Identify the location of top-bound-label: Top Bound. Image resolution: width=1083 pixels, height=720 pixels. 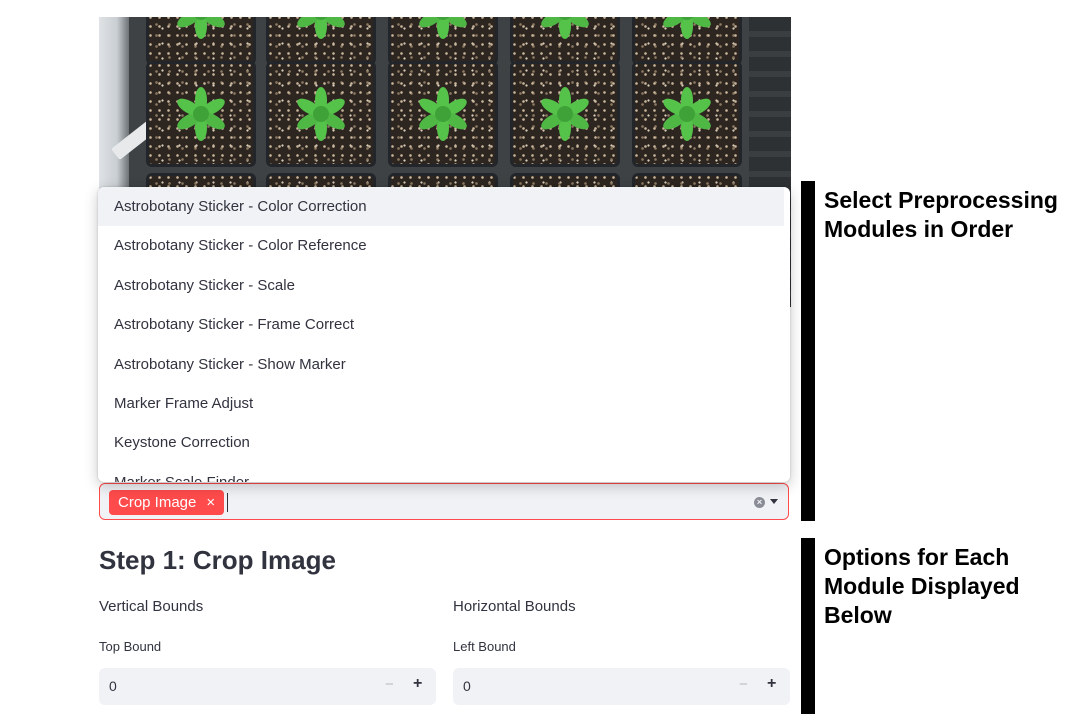
(130, 646).